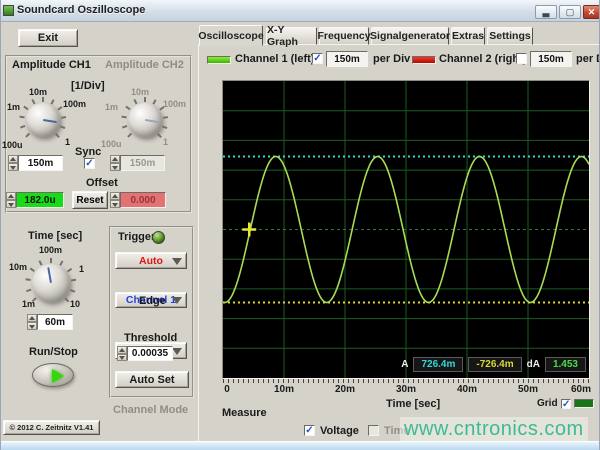  I want to click on time-value: 60m, so click(55, 322).